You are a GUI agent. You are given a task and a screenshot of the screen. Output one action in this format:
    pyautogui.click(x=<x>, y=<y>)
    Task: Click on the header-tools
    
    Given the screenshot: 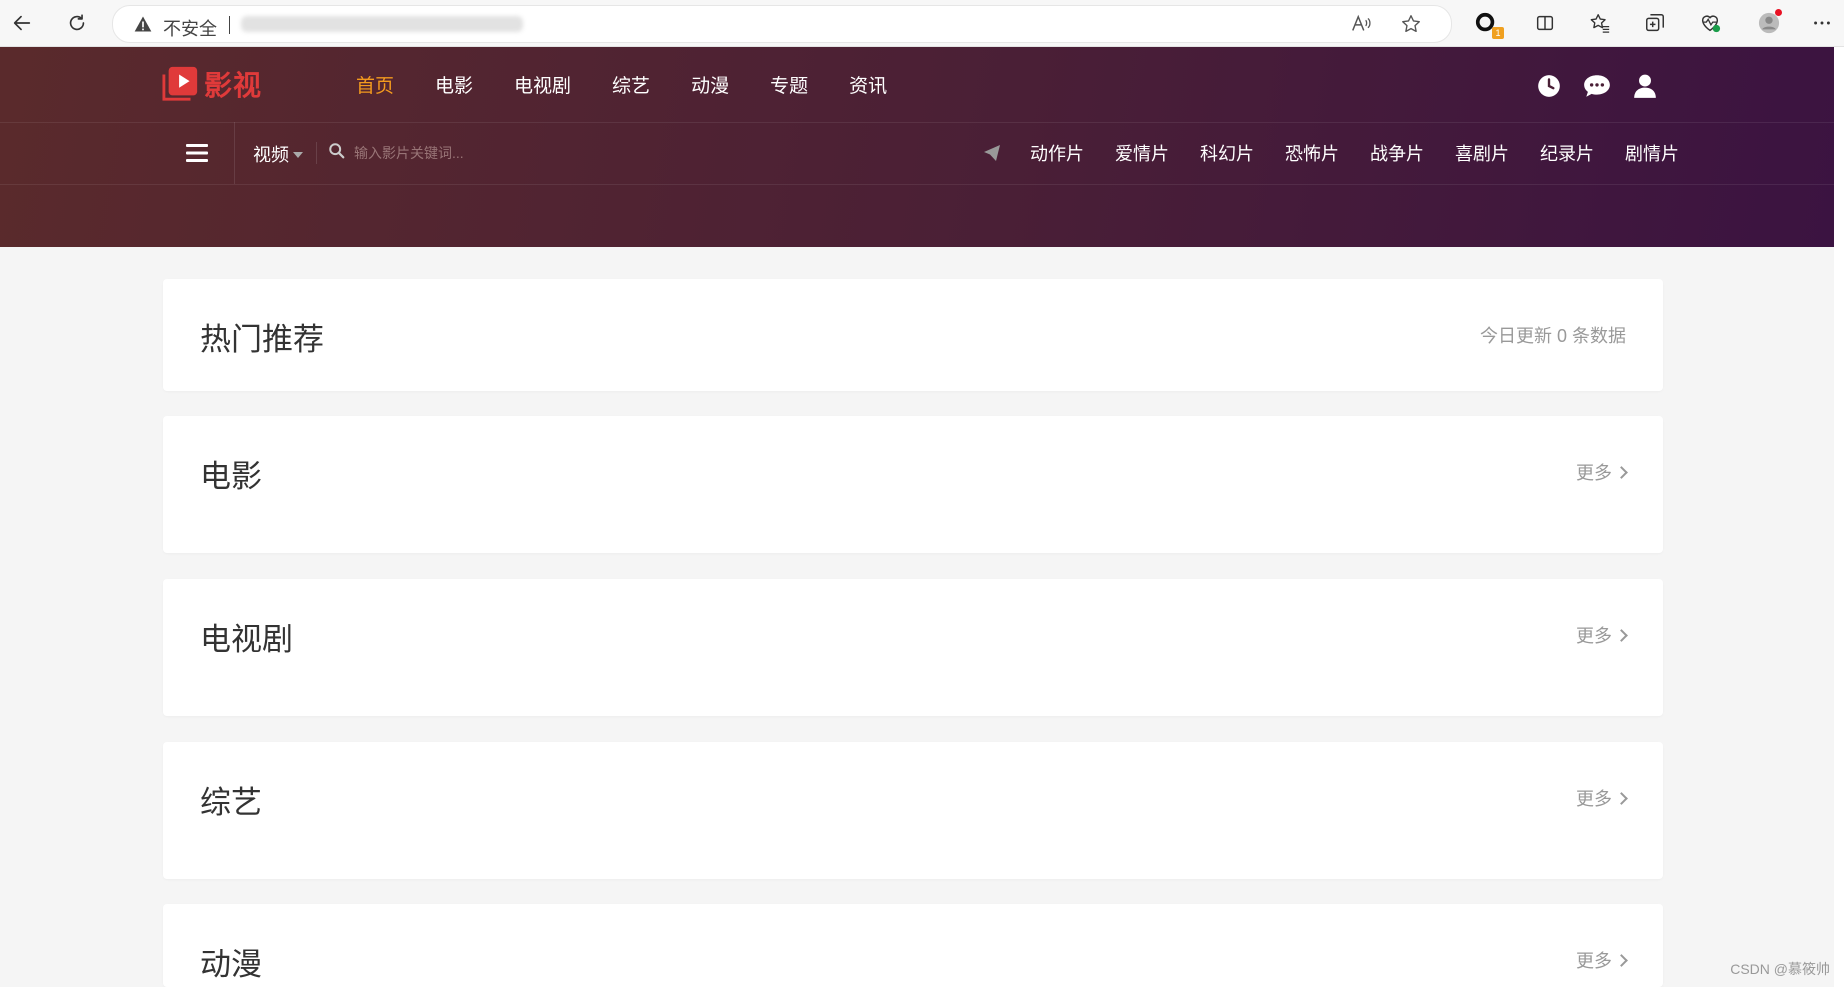 What is the action you would take?
    pyautogui.click(x=1606, y=86)
    